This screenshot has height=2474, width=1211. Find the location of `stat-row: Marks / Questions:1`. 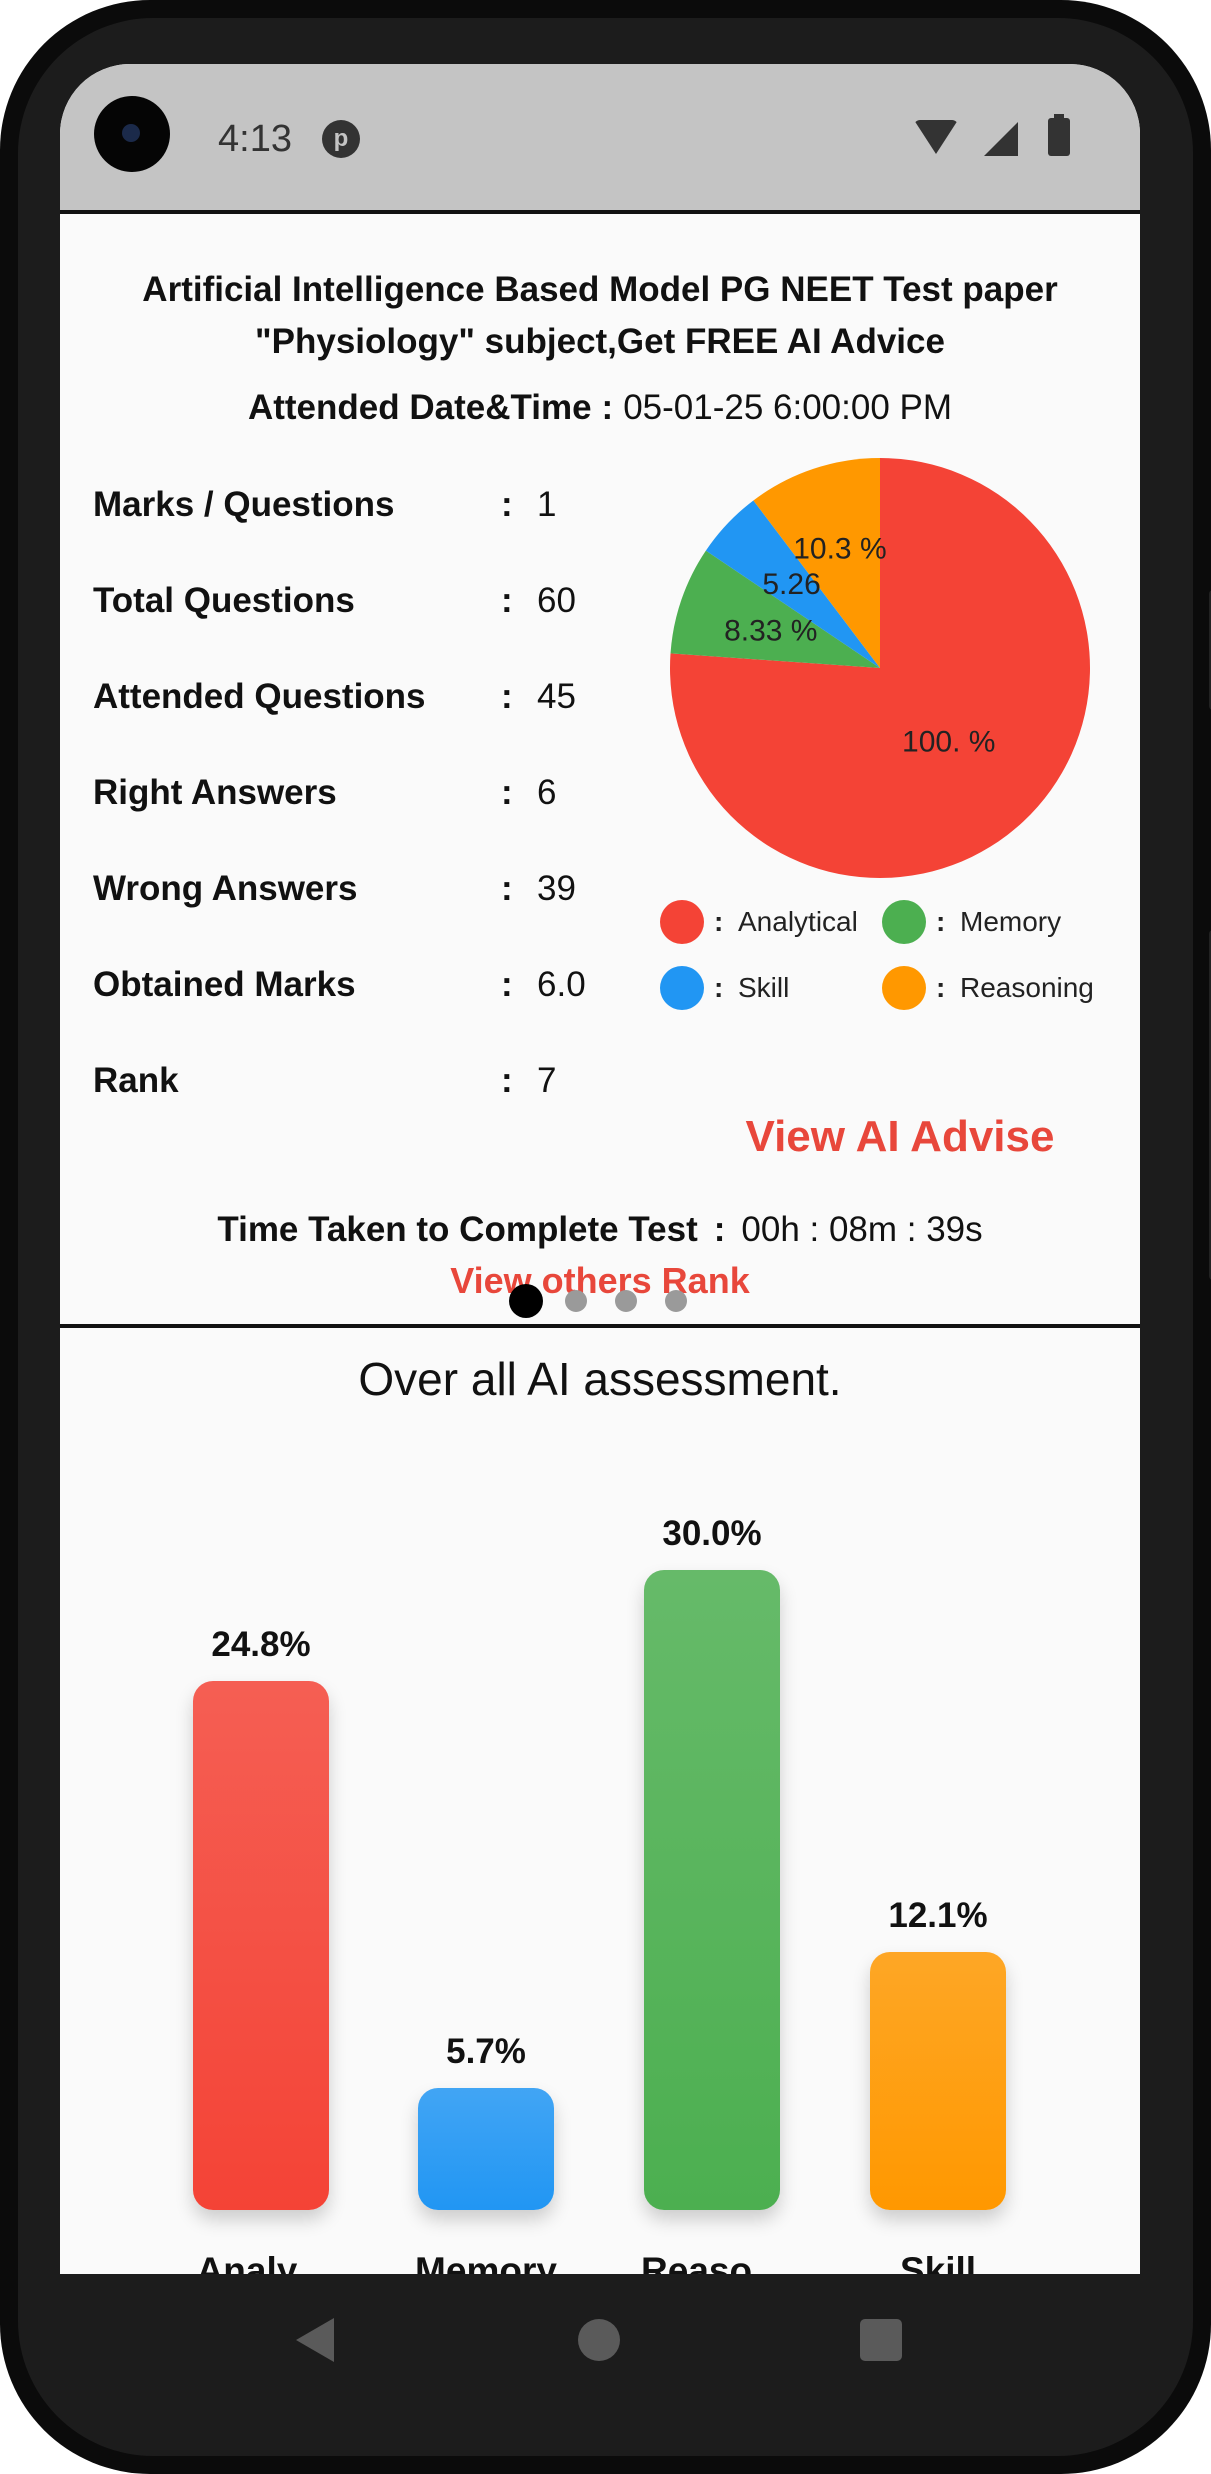

stat-row: Marks / Questions:1 is located at coordinates (393, 505).